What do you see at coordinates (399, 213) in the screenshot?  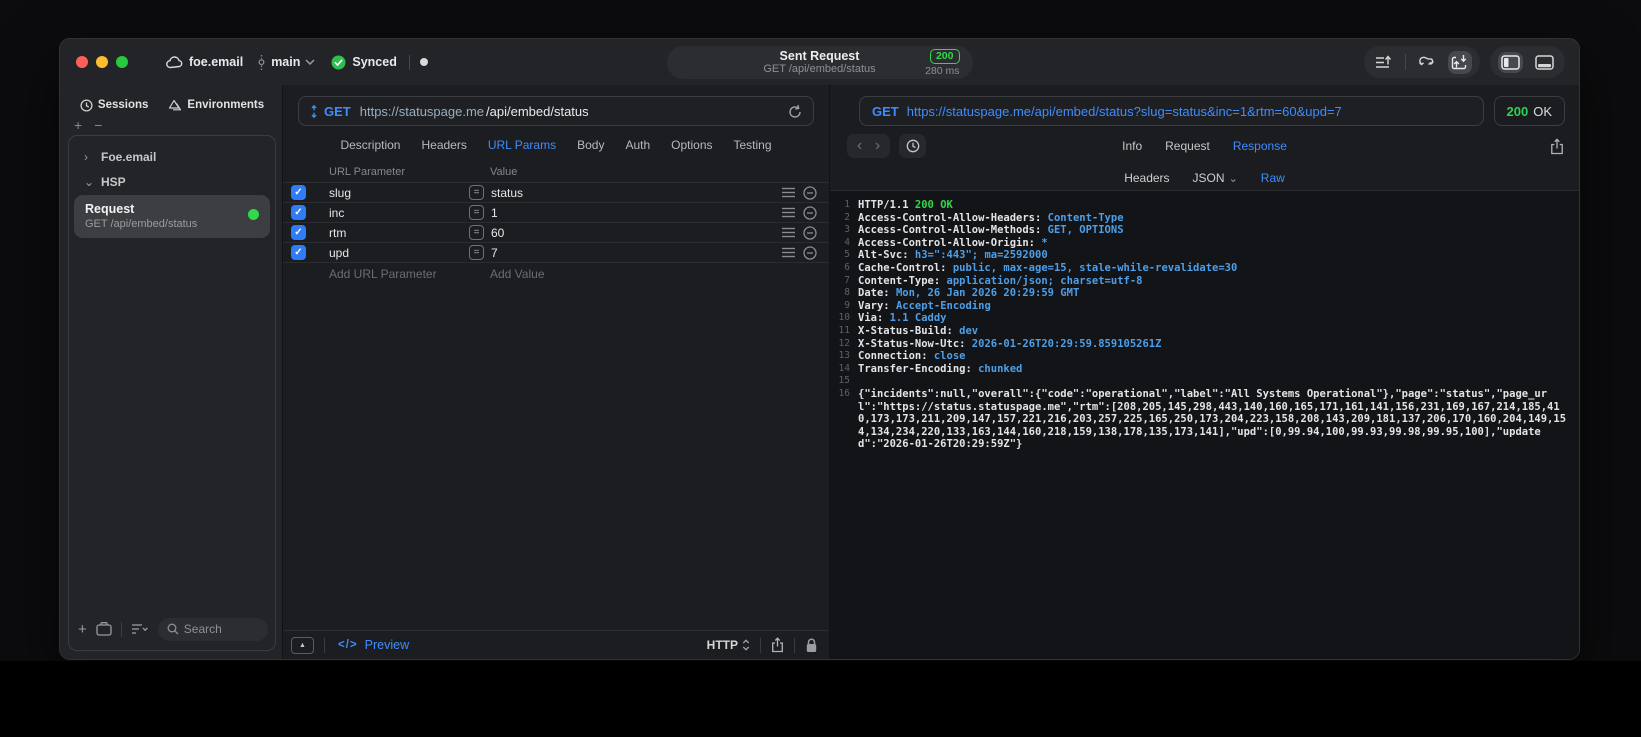 I see `param-name-field: inc` at bounding box center [399, 213].